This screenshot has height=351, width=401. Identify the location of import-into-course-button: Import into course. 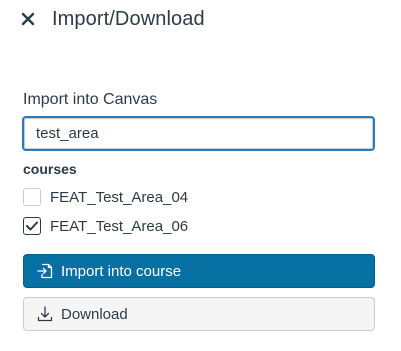
(199, 271).